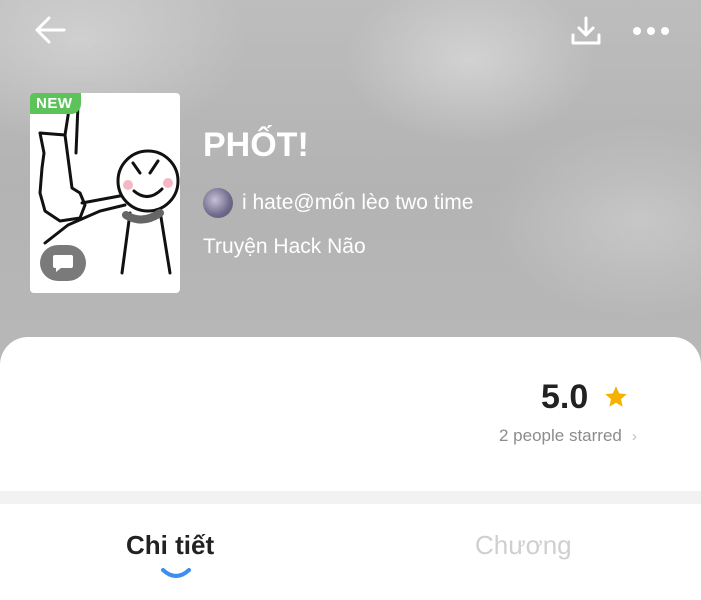 The image size is (701, 600). Describe the element at coordinates (176, 573) in the screenshot. I see `active-tab-indicator` at that location.